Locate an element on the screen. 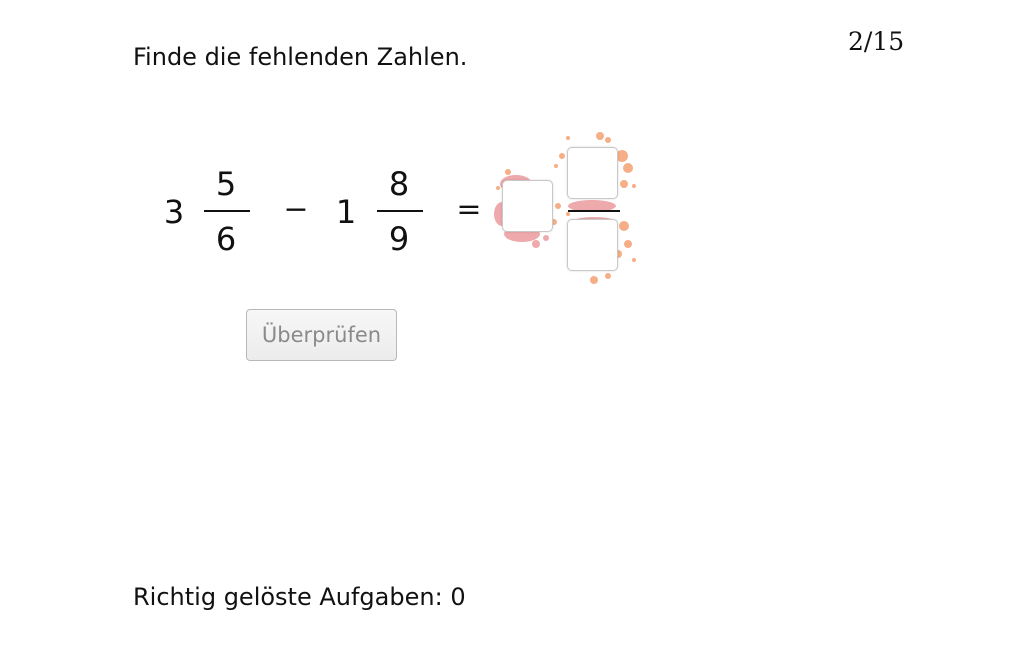 The height and width of the screenshot is (645, 1032). term2-whole: 1 is located at coordinates (346, 212).